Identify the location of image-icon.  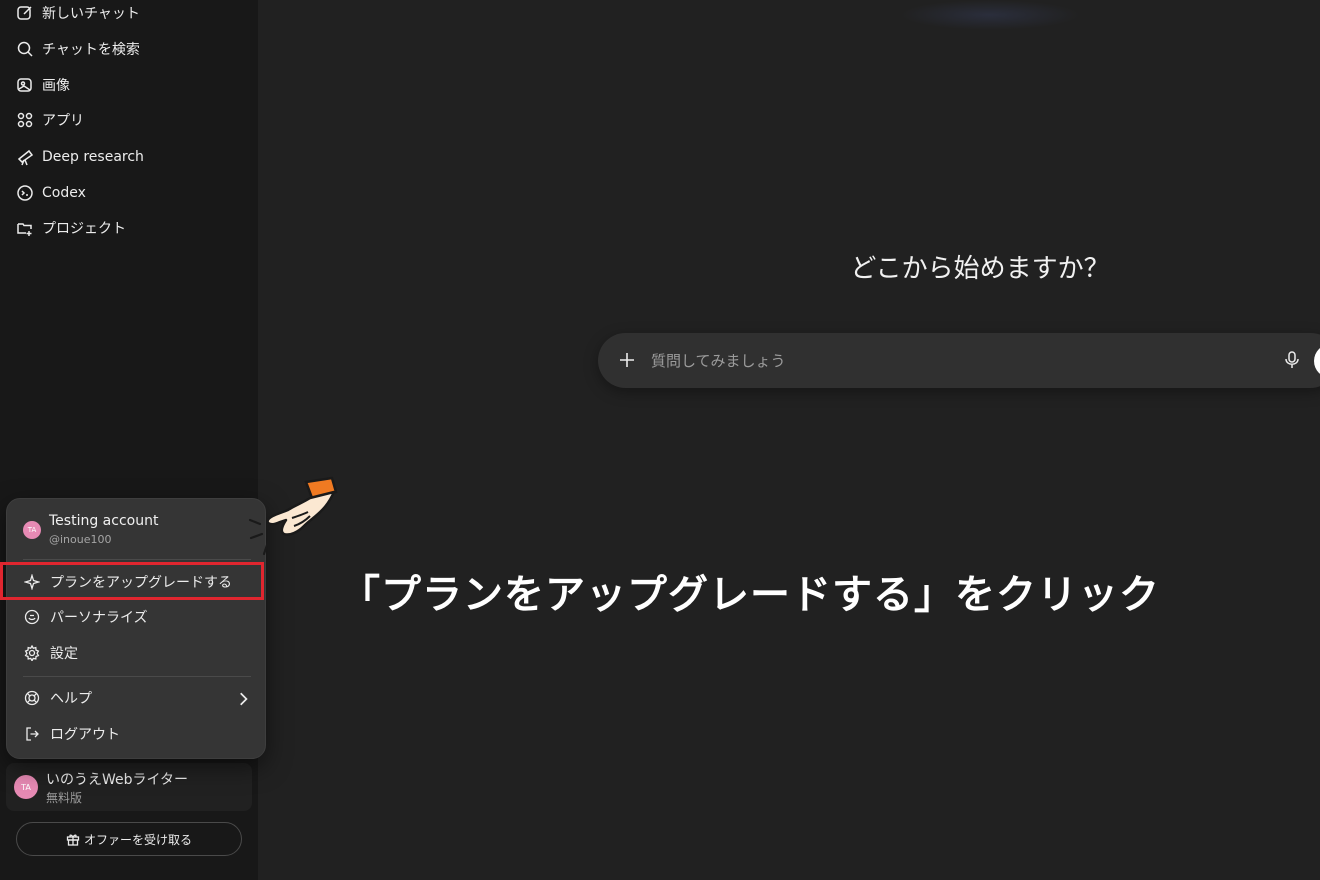
(25, 85).